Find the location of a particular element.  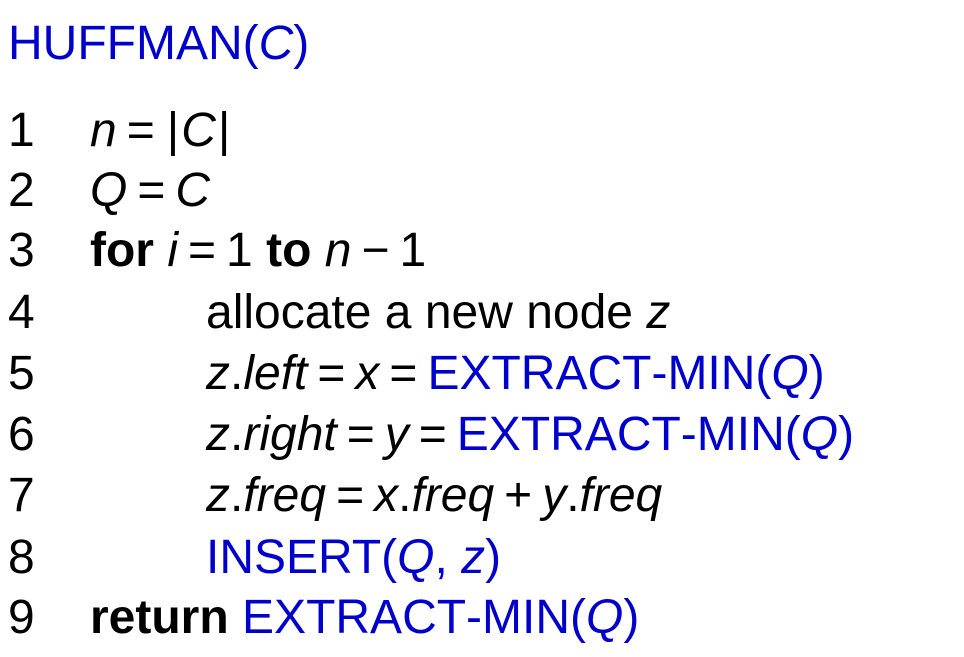

title-initial: H is located at coordinates (25, 43).